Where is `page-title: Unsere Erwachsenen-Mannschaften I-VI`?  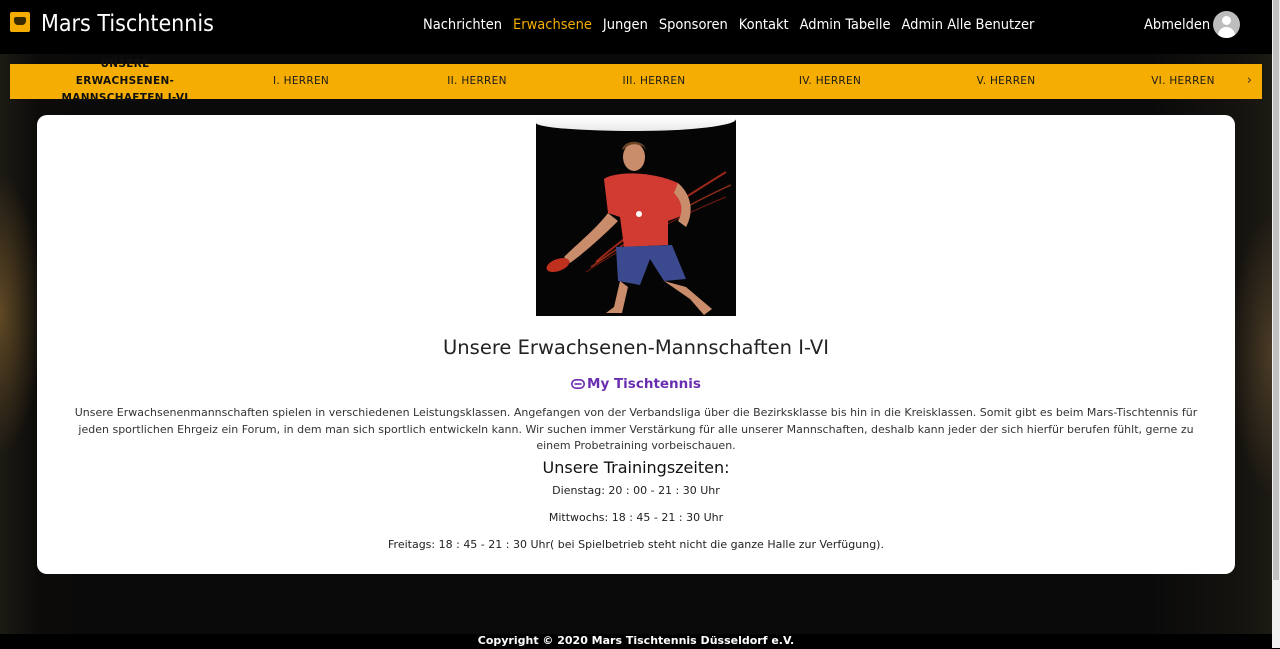 page-title: Unsere Erwachsenen-Mannschaften I-VI is located at coordinates (636, 347).